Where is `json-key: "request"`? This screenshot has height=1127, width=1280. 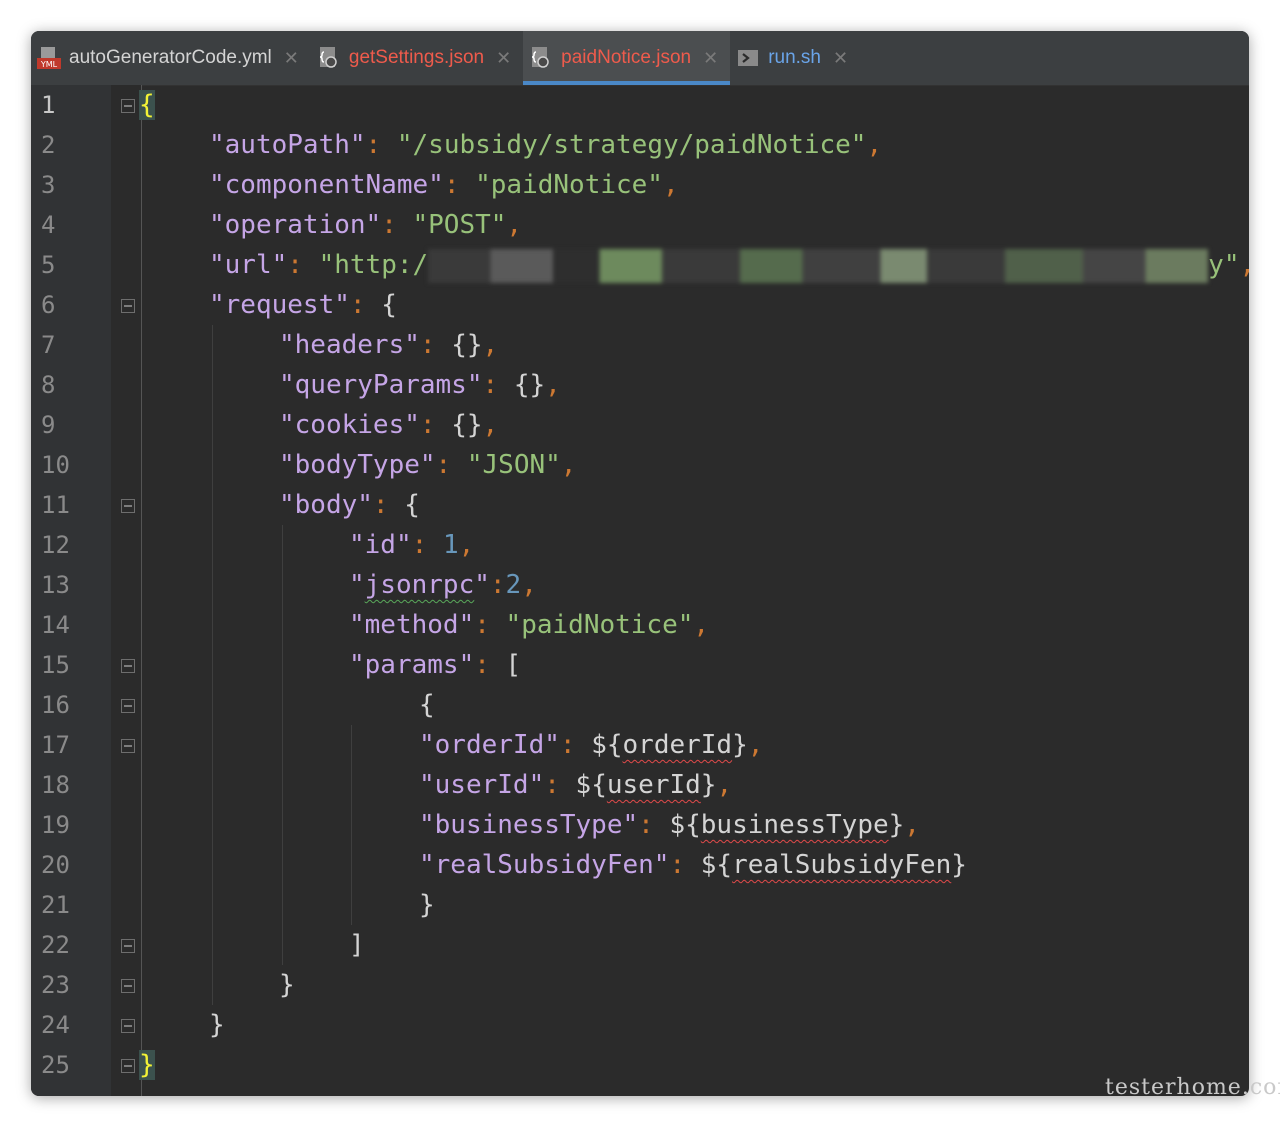 json-key: "request" is located at coordinates (279, 305).